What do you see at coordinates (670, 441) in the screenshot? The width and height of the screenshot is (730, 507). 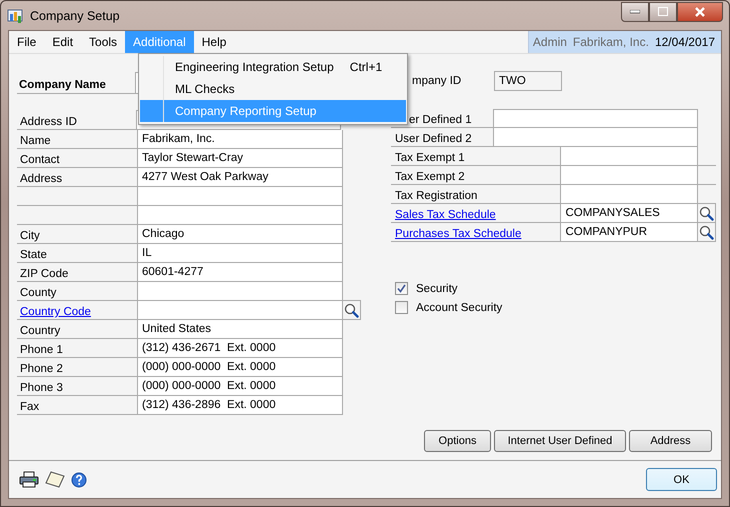 I see `action-button: Address` at bounding box center [670, 441].